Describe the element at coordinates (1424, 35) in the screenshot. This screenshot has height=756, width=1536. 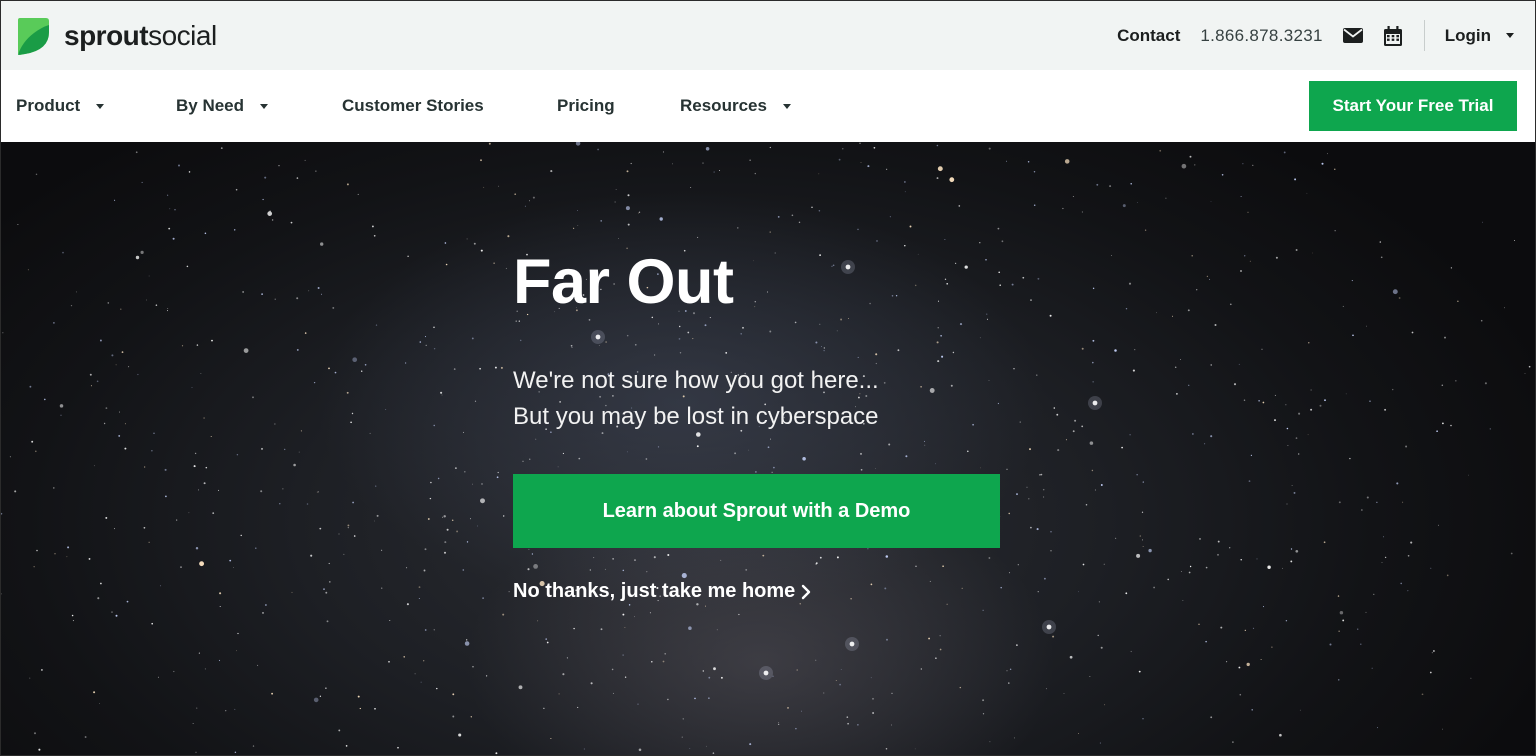
I see `utility-divider` at that location.